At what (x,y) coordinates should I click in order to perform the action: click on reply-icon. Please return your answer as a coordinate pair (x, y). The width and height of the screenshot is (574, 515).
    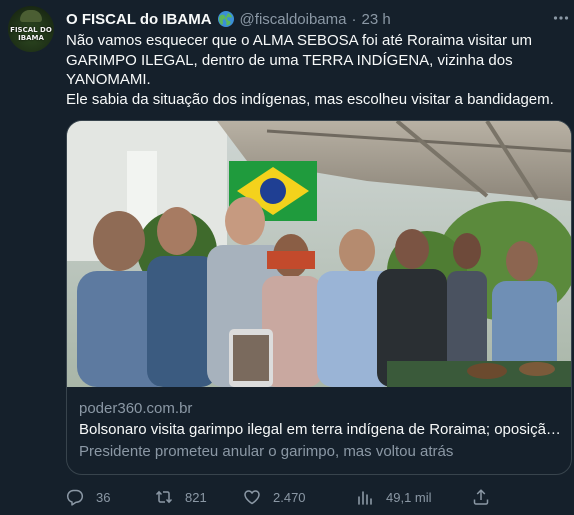
    Looking at the image, I should click on (75, 497).